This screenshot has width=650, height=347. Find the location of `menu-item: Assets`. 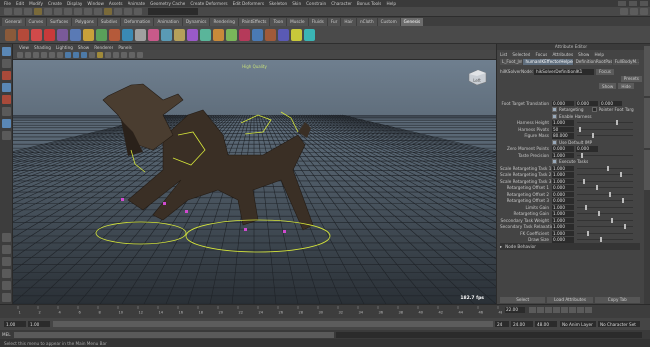

menu-item: Assets is located at coordinates (116, 3).